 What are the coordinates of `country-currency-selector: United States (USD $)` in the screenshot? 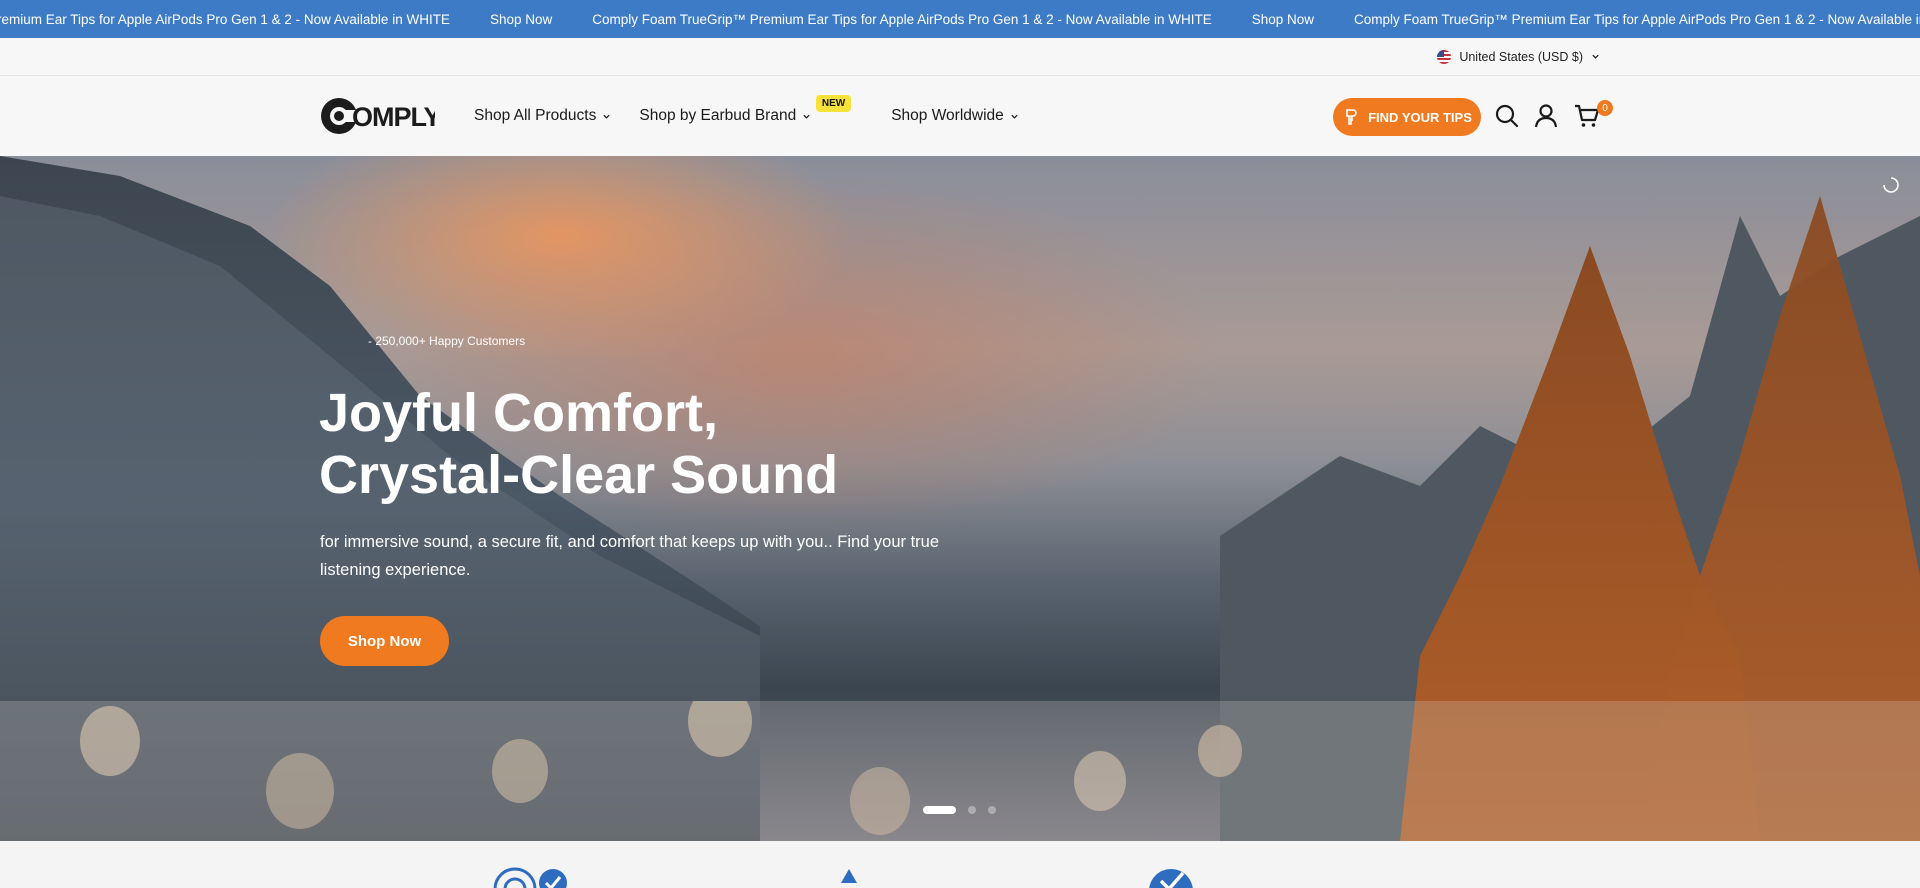 It's located at (1518, 56).